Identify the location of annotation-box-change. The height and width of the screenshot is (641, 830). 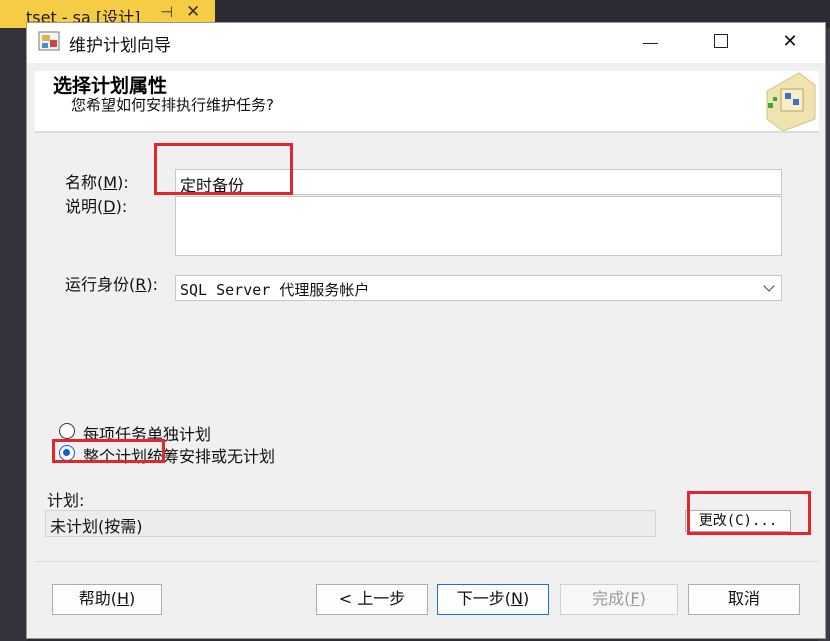
(749, 513).